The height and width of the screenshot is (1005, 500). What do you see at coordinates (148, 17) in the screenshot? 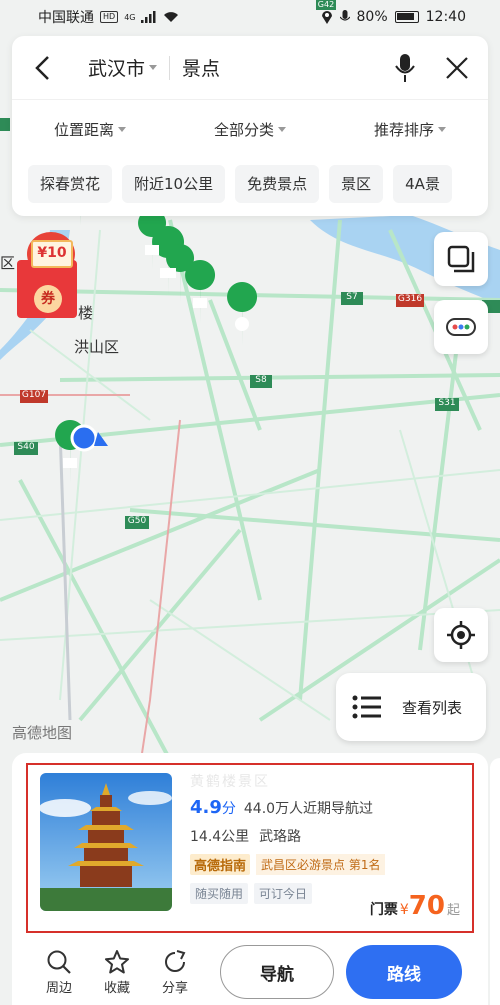
I see `signal-icon` at bounding box center [148, 17].